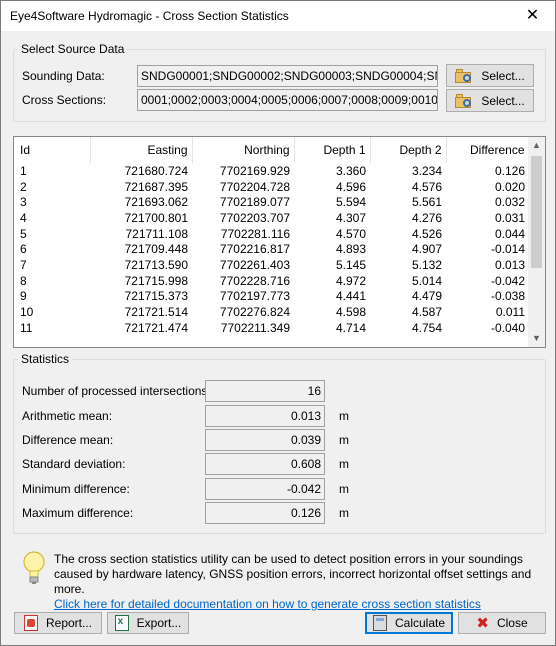 The height and width of the screenshot is (646, 556). Describe the element at coordinates (350, 233) in the screenshot. I see `table-cell: 4.570` at that location.